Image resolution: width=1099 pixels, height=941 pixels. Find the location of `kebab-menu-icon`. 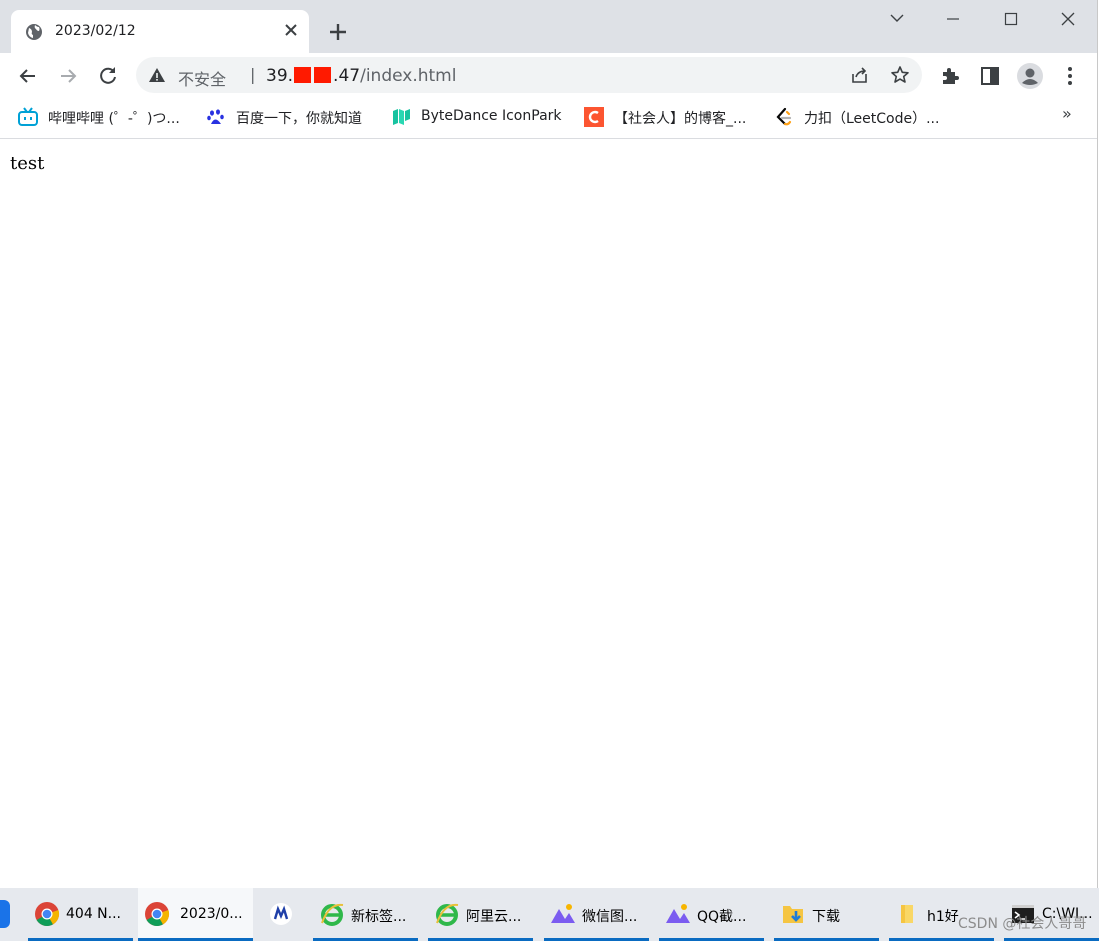

kebab-menu-icon is located at coordinates (1070, 76).